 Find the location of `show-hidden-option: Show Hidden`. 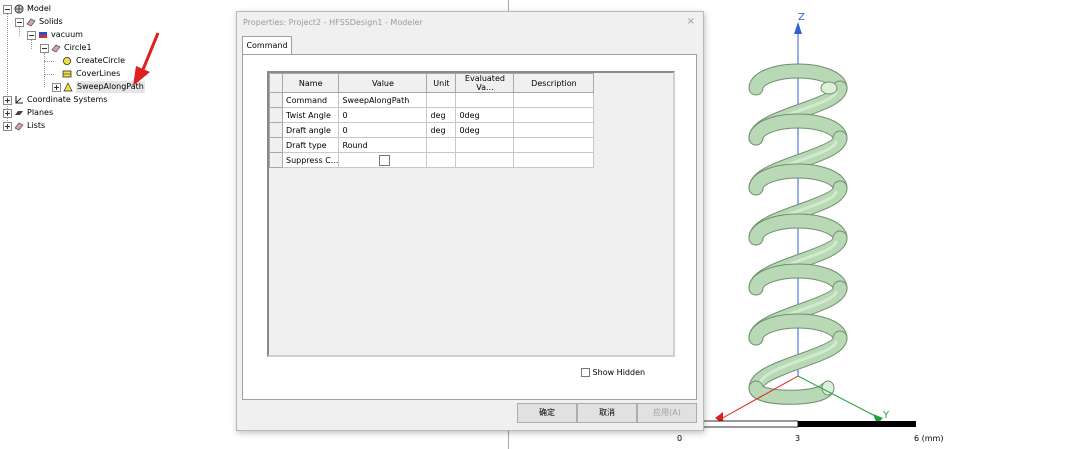

show-hidden-option: Show Hidden is located at coordinates (613, 373).